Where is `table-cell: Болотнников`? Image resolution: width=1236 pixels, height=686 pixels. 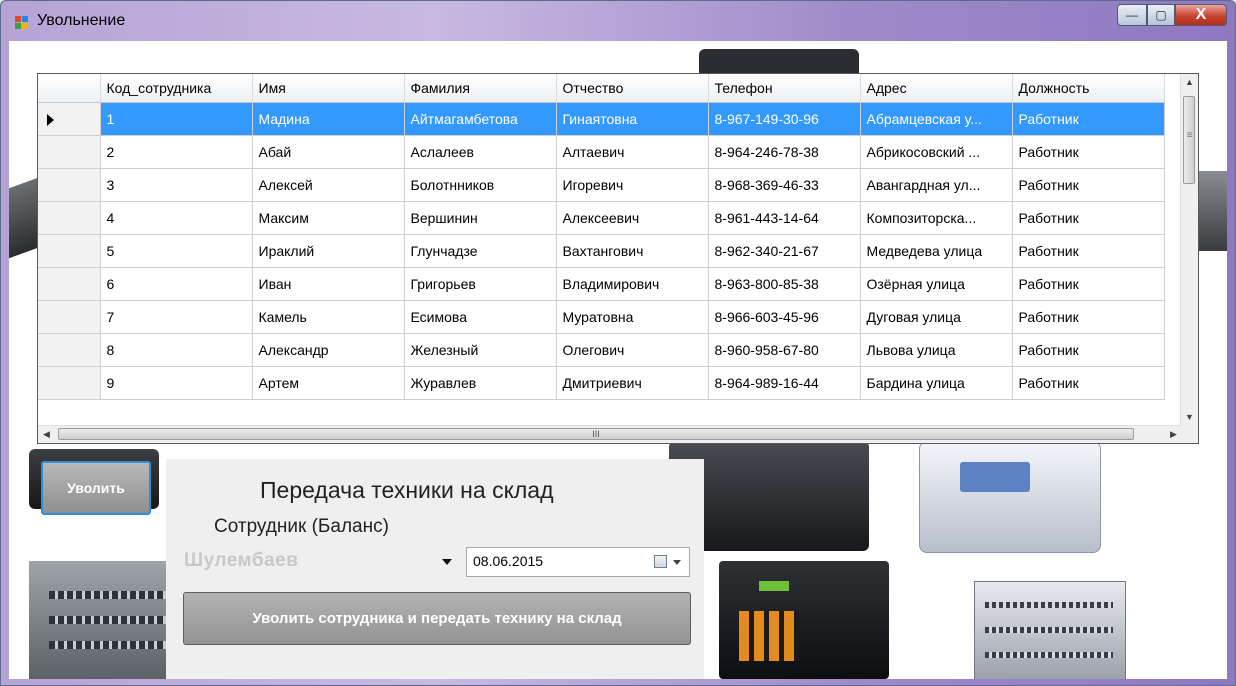 table-cell: Болотнников is located at coordinates (480, 185).